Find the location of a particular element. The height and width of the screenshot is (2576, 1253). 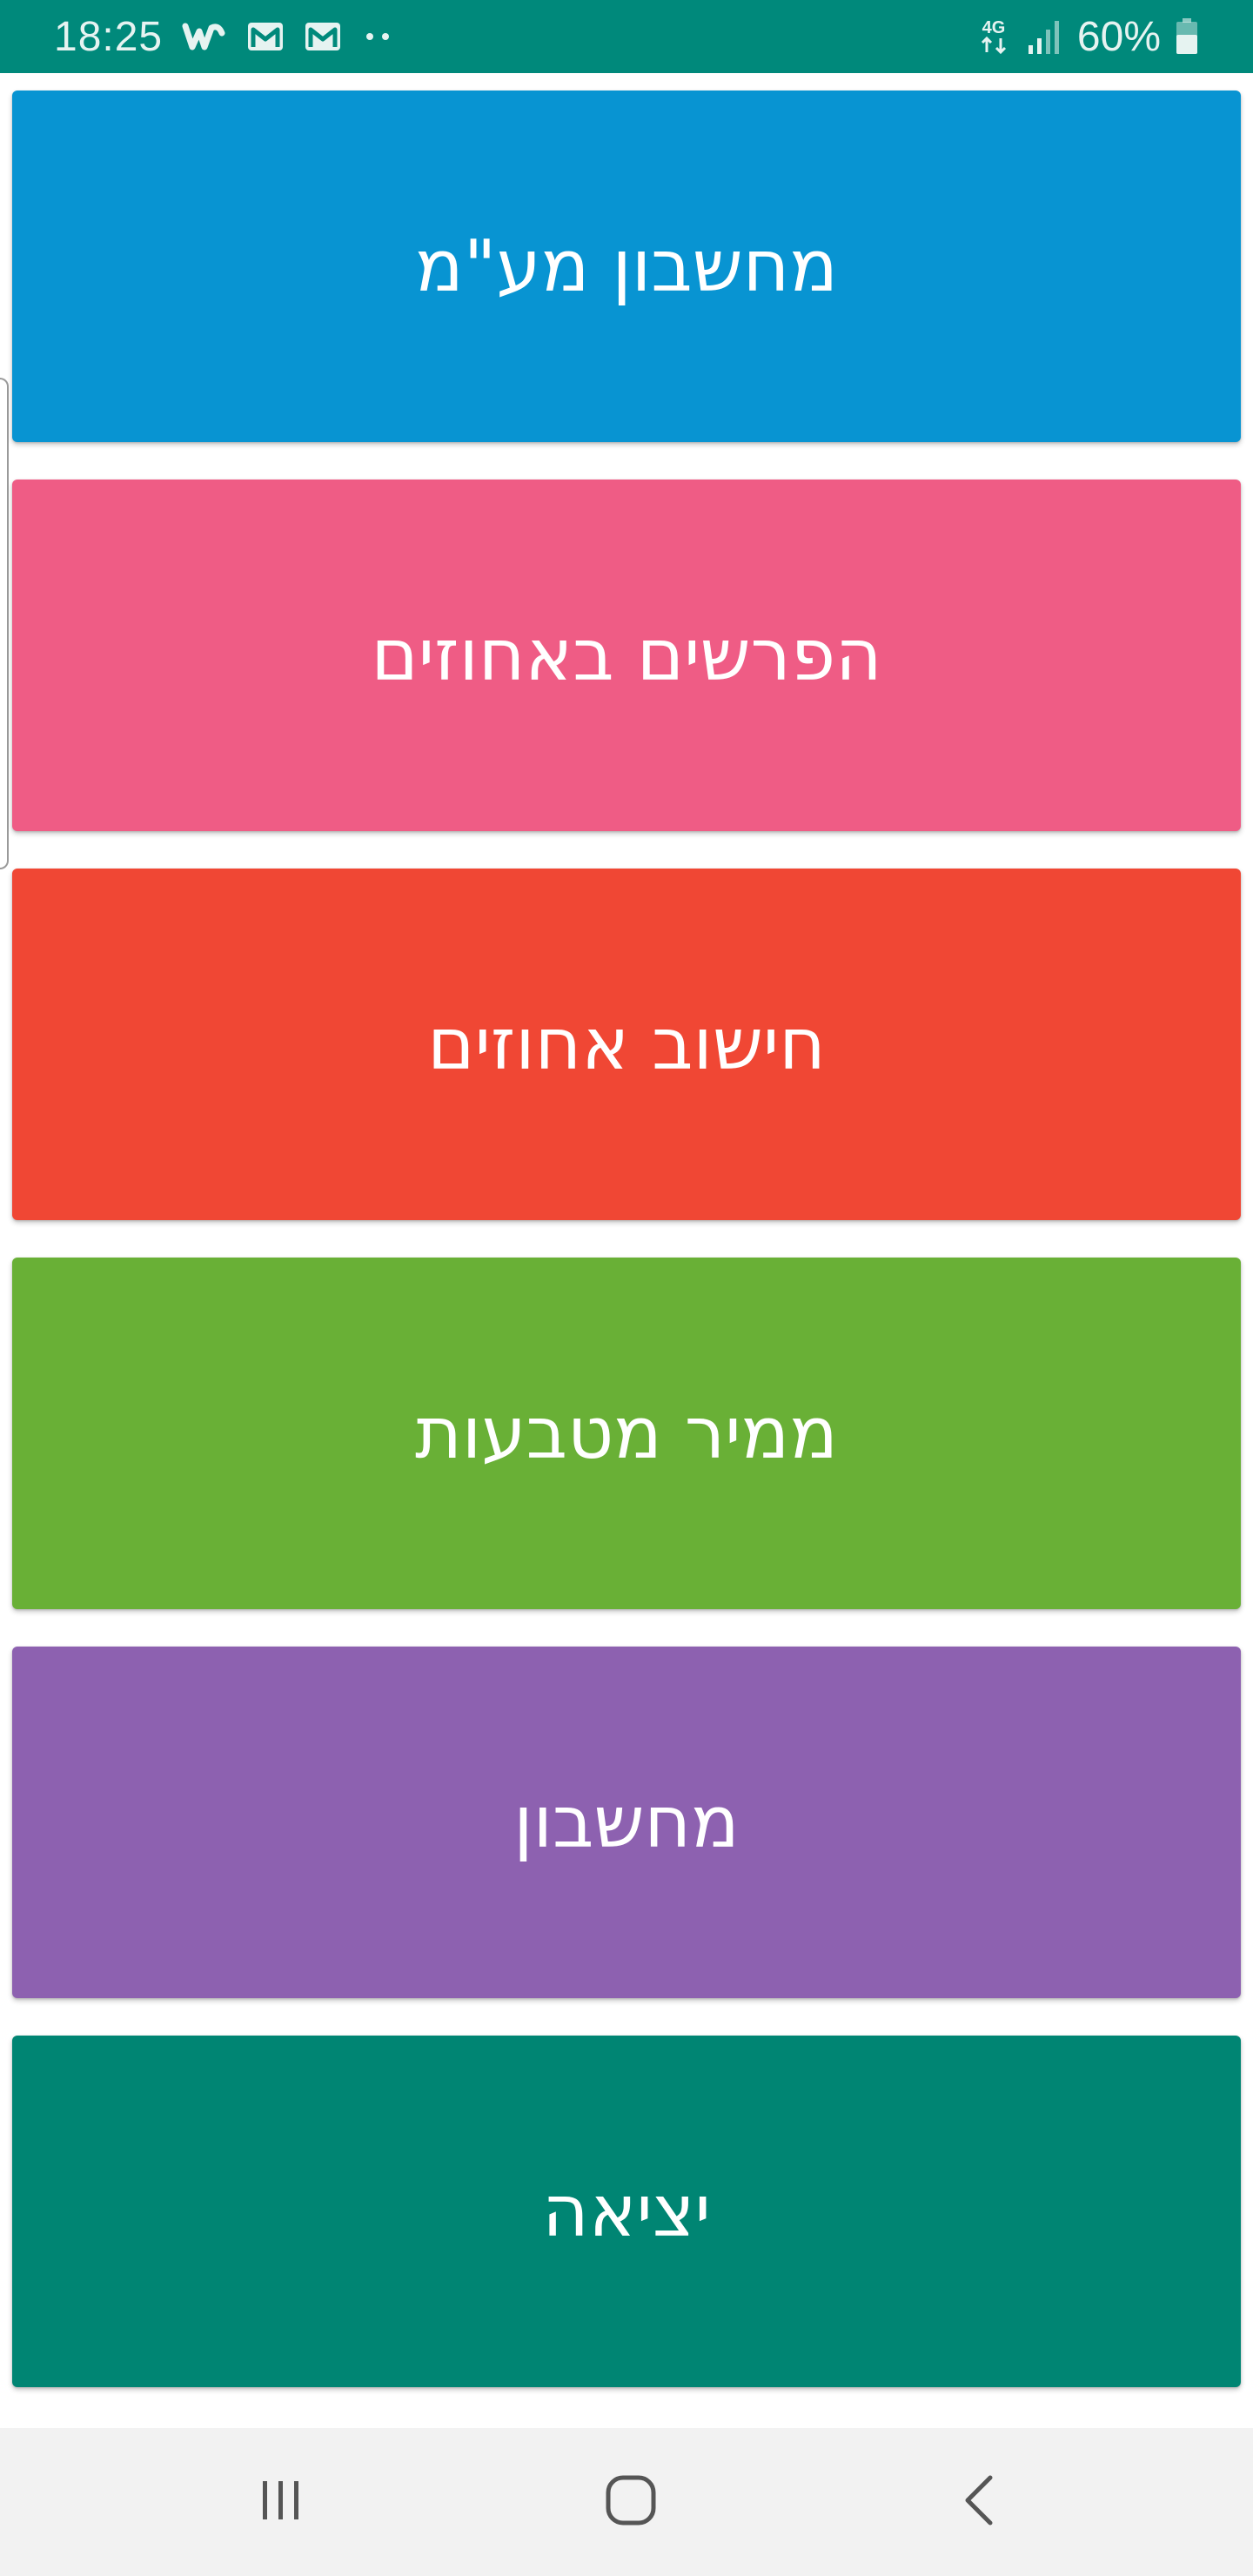

network-type-label: 4G is located at coordinates (994, 27).